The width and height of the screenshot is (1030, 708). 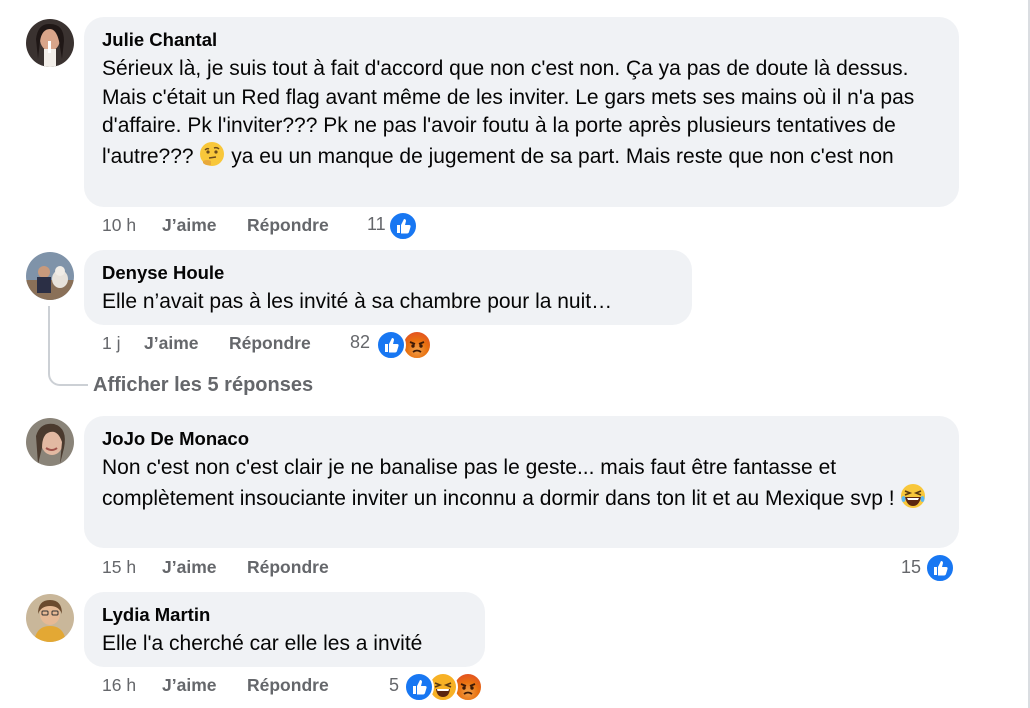 What do you see at coordinates (111, 343) in the screenshot?
I see `timestamp: 1 j` at bounding box center [111, 343].